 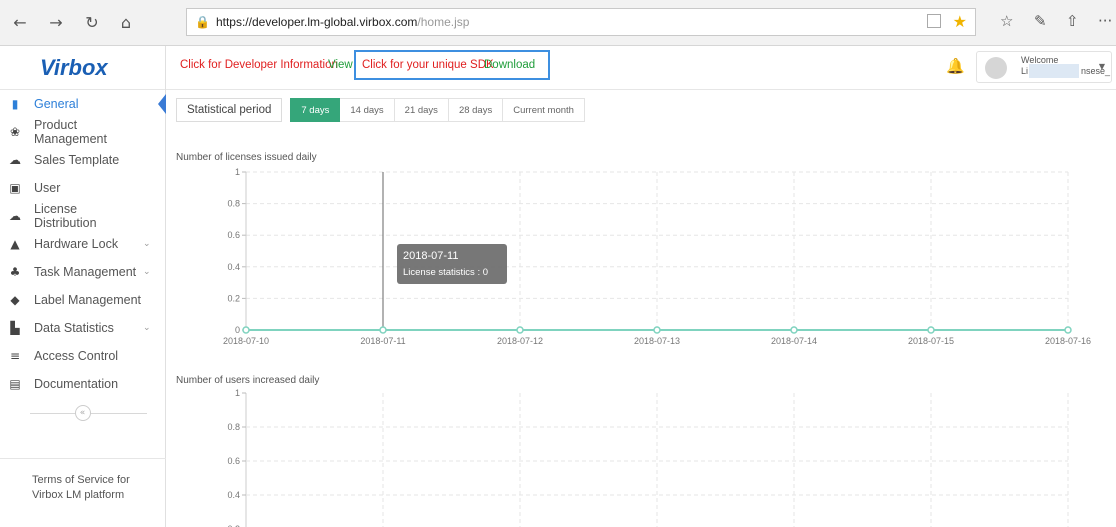 What do you see at coordinates (83, 480) in the screenshot?
I see `terms-link: Terms of Service for Virbox LM platform` at bounding box center [83, 480].